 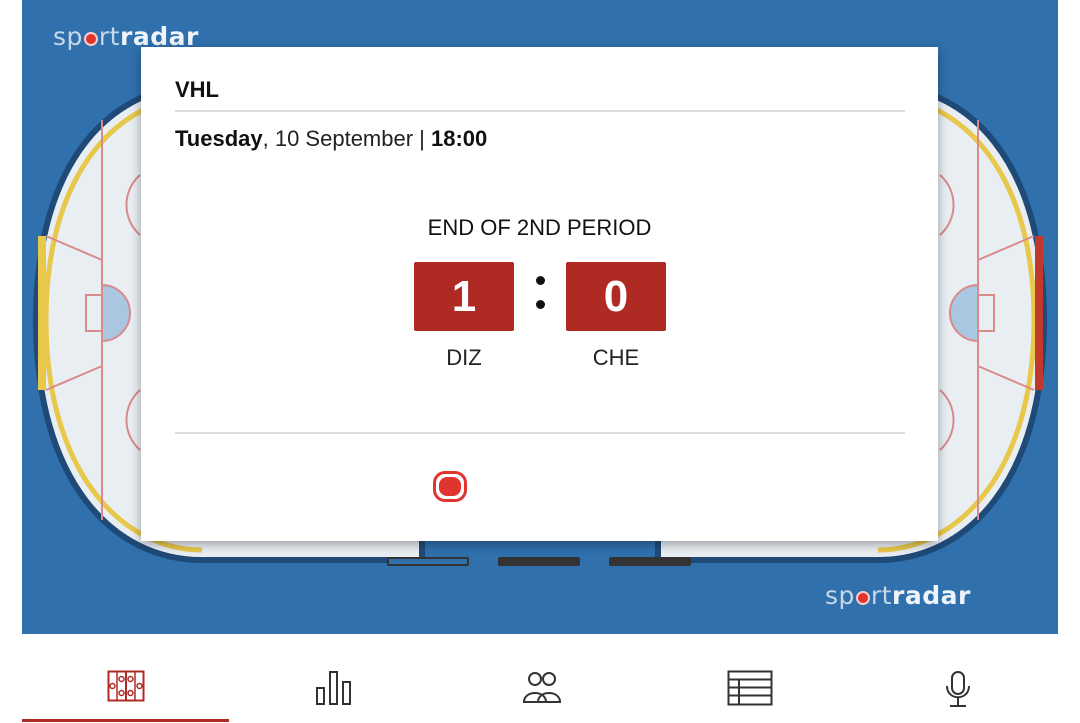 I want to click on league-name: VHL, so click(x=197, y=89).